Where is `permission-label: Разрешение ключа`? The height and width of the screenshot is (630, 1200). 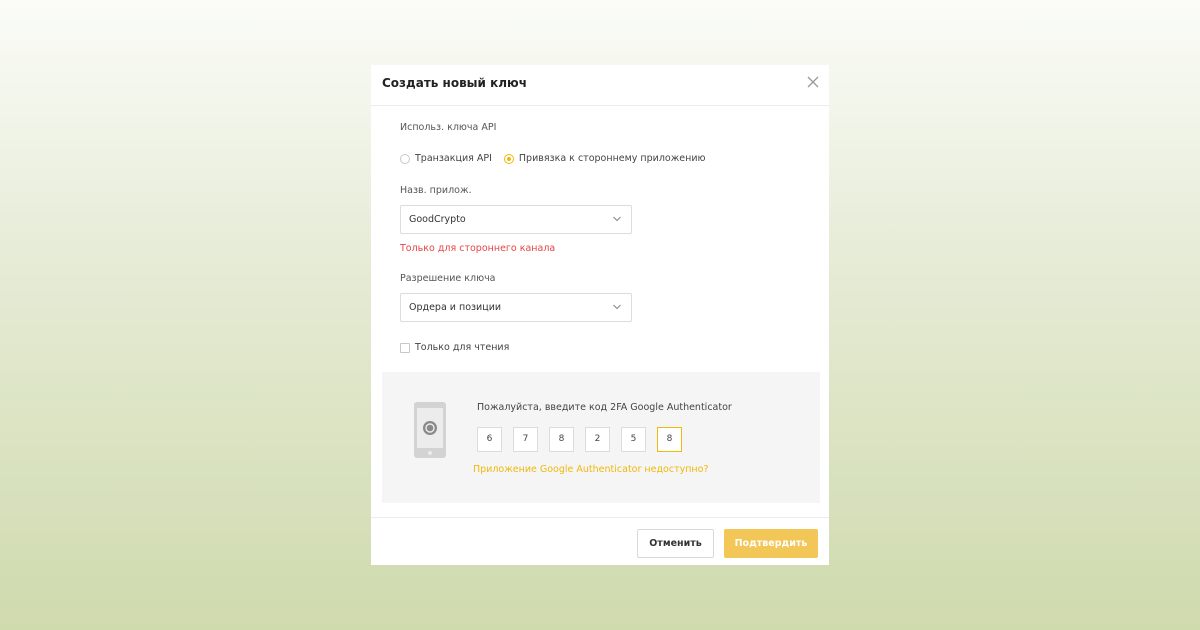 permission-label: Разрешение ключа is located at coordinates (448, 278).